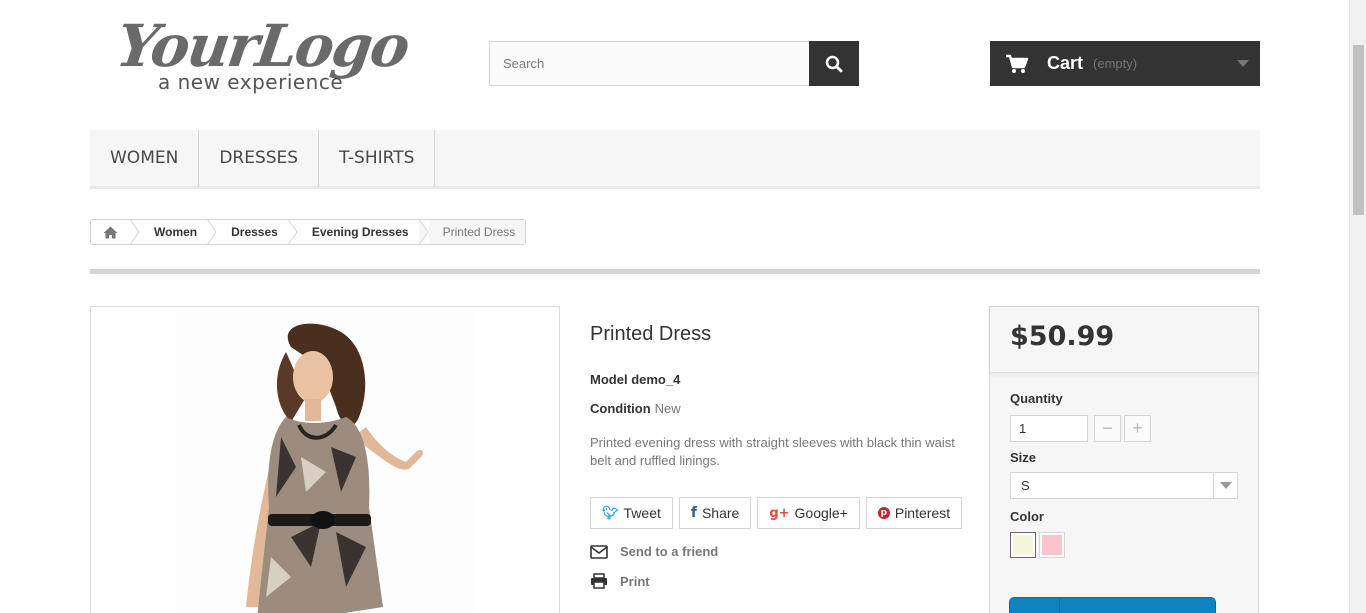 This screenshot has width=1366, height=613. What do you see at coordinates (1025, 485) in the screenshot?
I see `size-selected-value: S` at bounding box center [1025, 485].